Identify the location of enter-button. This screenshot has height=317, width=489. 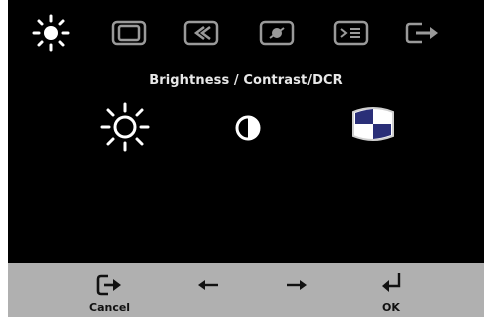
(392, 283).